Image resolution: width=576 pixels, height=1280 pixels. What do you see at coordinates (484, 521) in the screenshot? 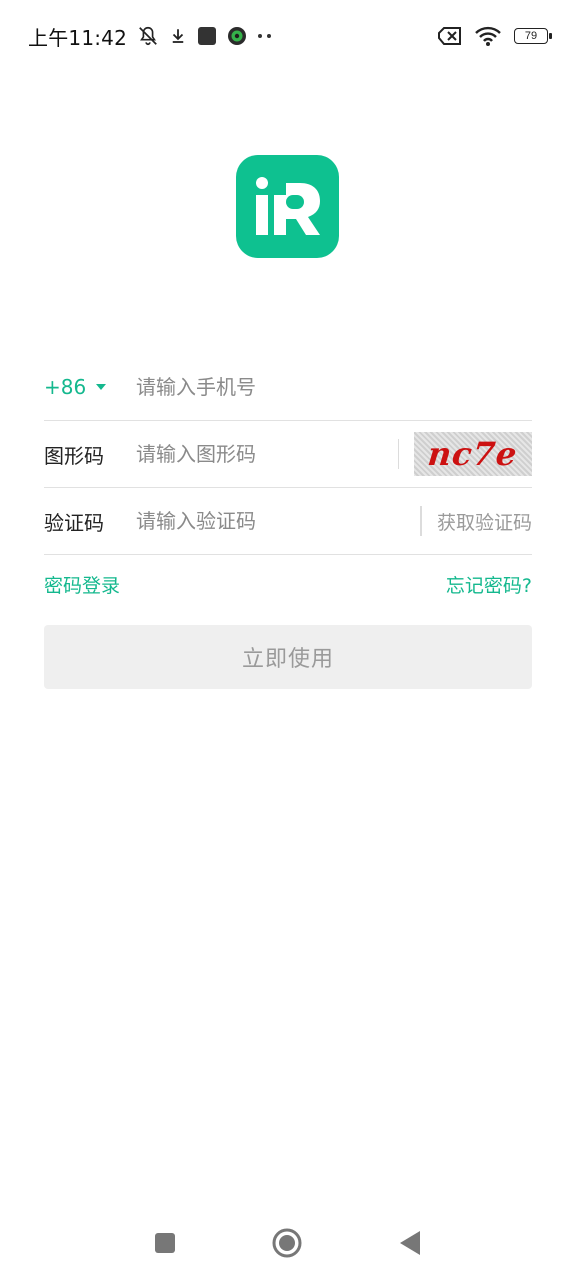
I see `get-code-button: 获取验证码` at bounding box center [484, 521].